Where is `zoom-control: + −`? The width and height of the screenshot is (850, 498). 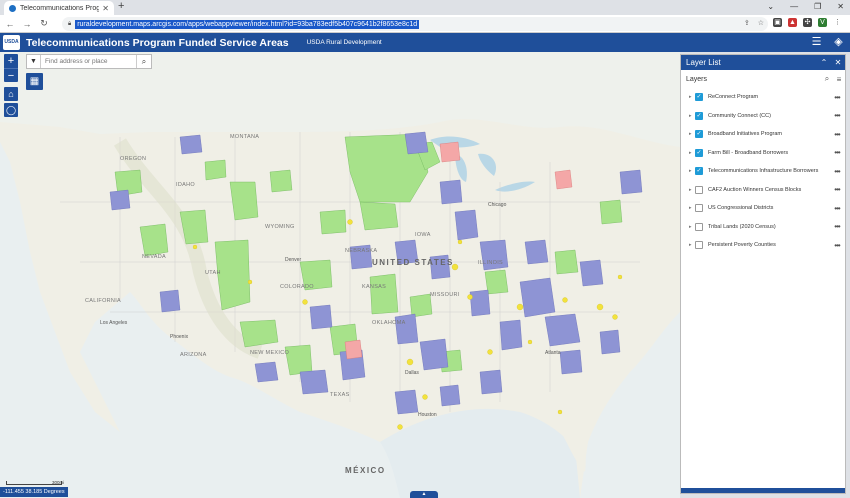
zoom-control: + − is located at coordinates (11, 68).